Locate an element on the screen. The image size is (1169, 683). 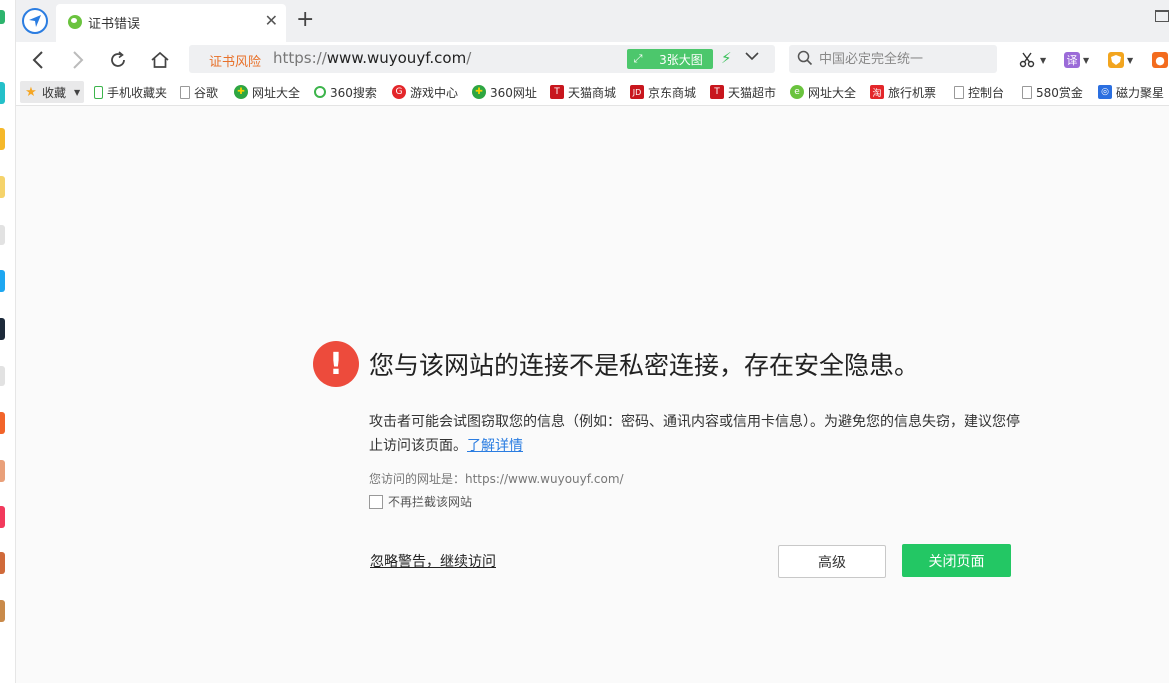
ie-favicon-icon is located at coordinates (75, 22).